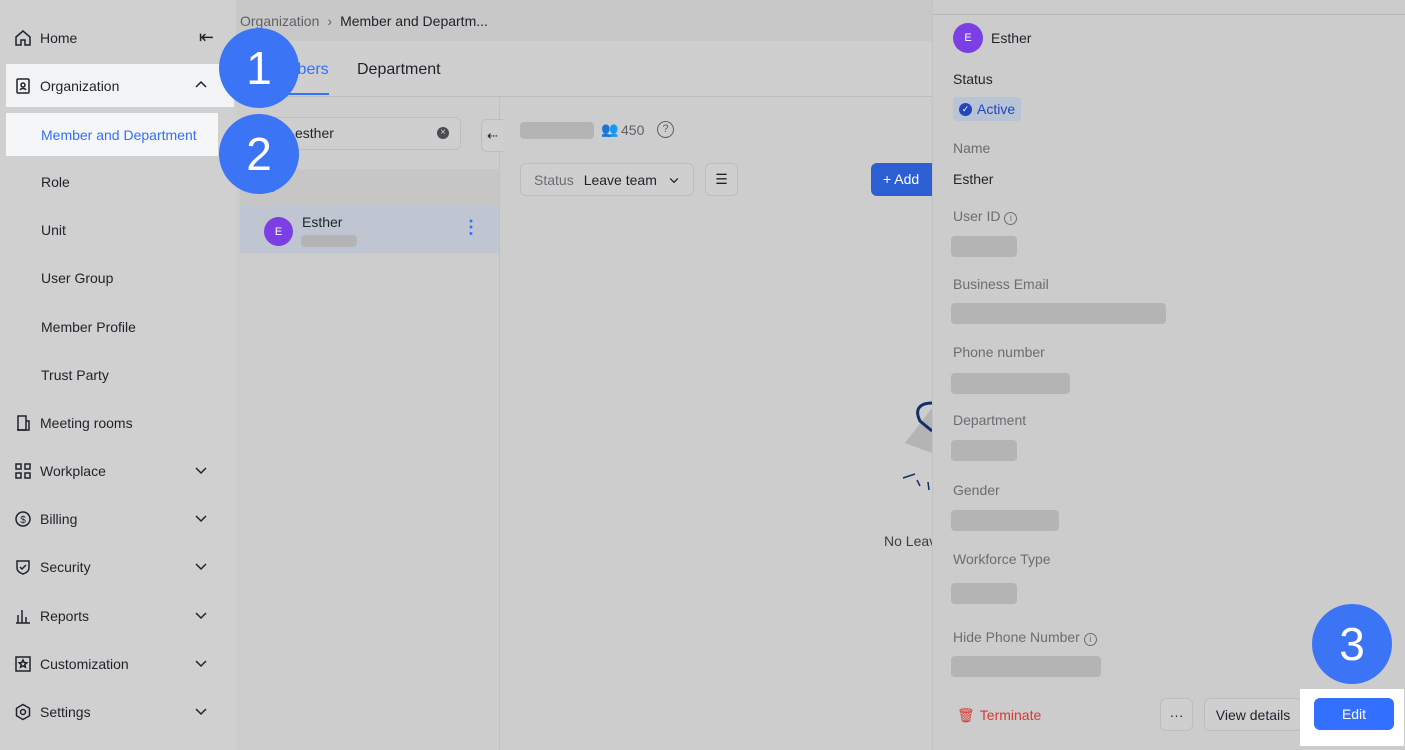 This screenshot has width=1405, height=750. What do you see at coordinates (259, 154) in the screenshot?
I see `callout-badge-2: 2` at bounding box center [259, 154].